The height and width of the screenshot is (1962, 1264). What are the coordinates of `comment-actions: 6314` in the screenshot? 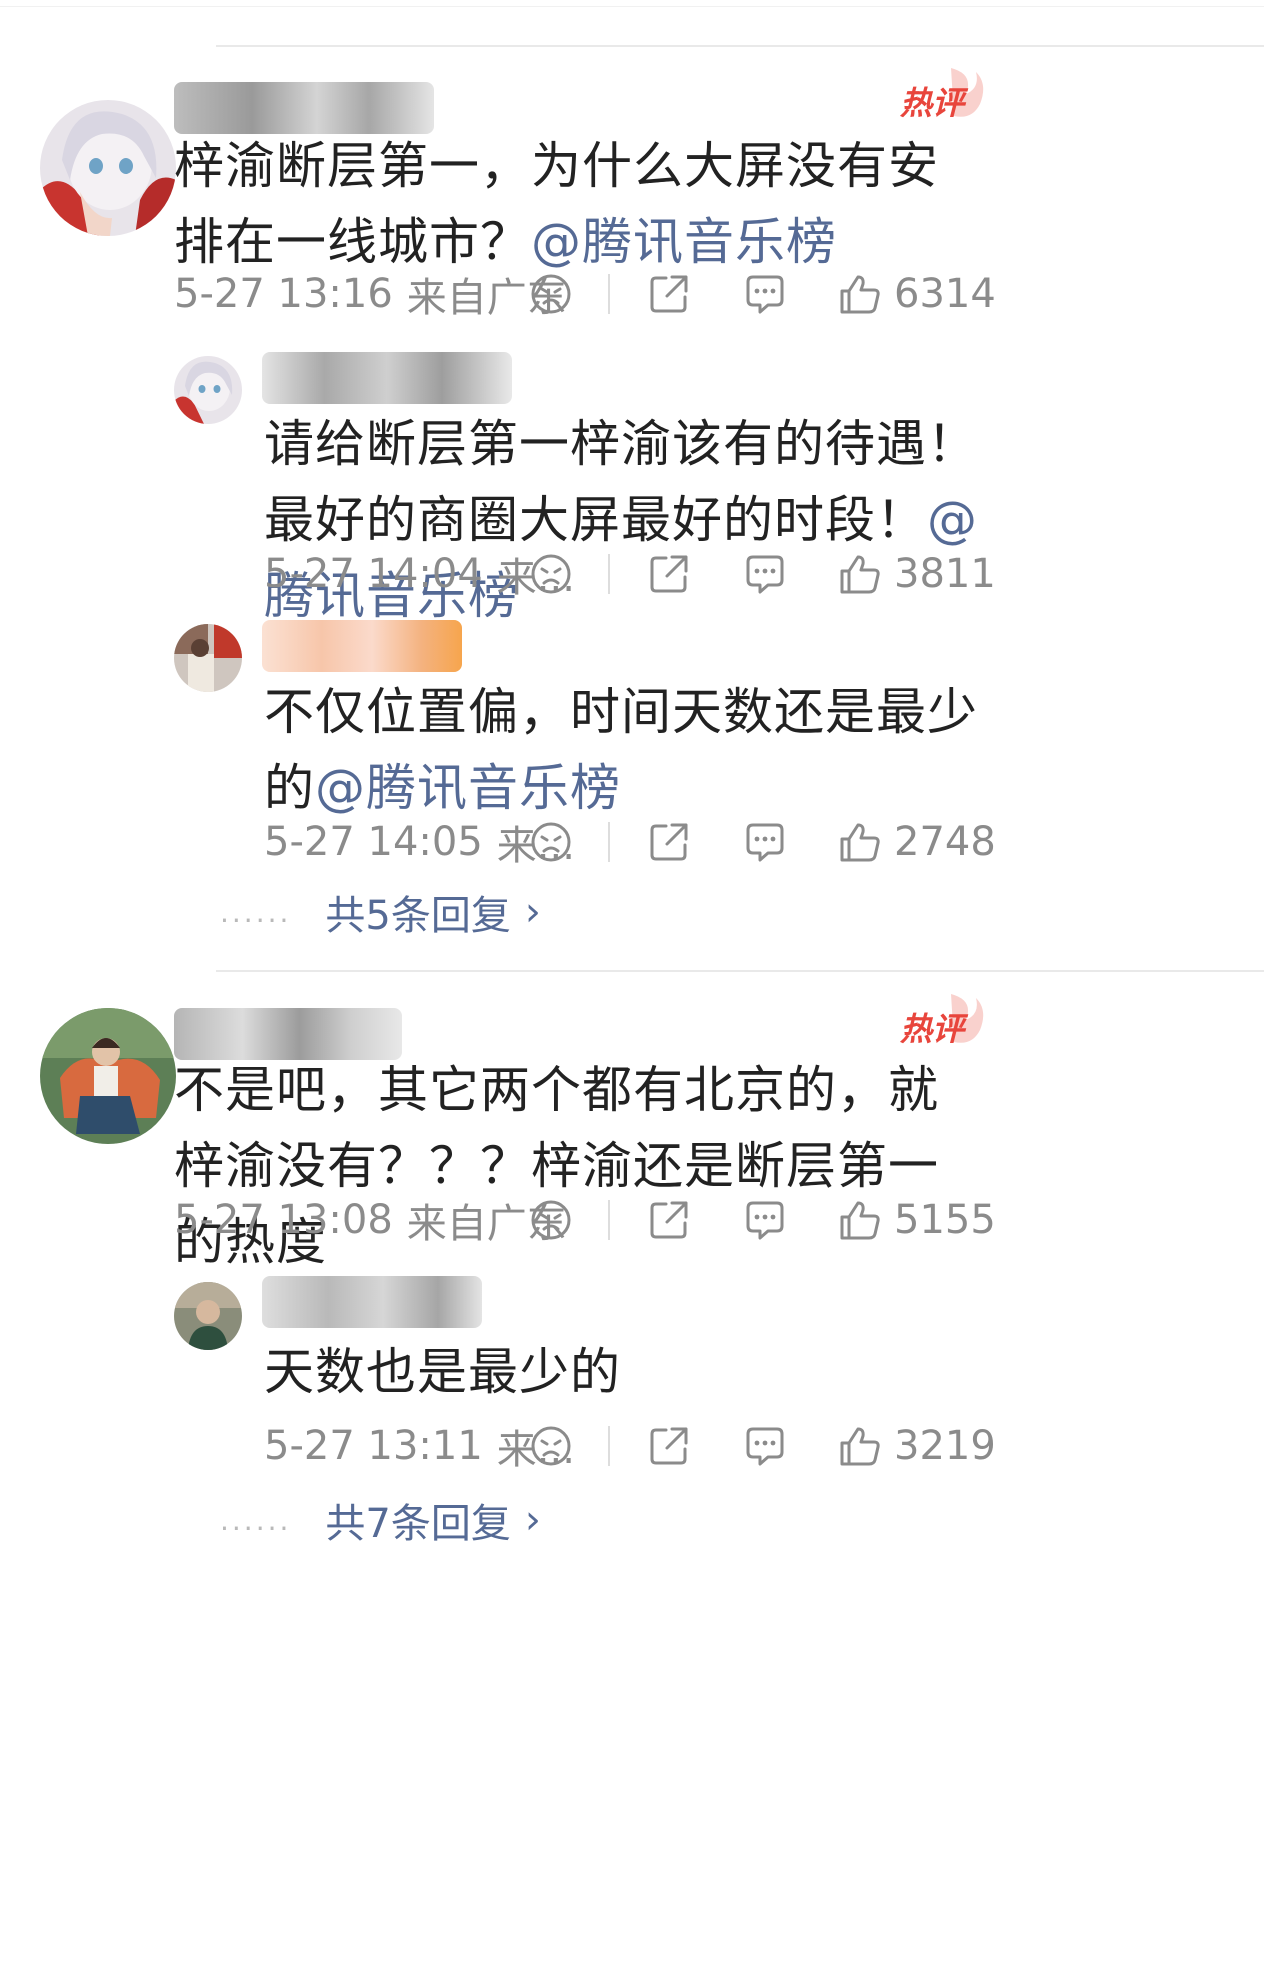 It's located at (762, 294).